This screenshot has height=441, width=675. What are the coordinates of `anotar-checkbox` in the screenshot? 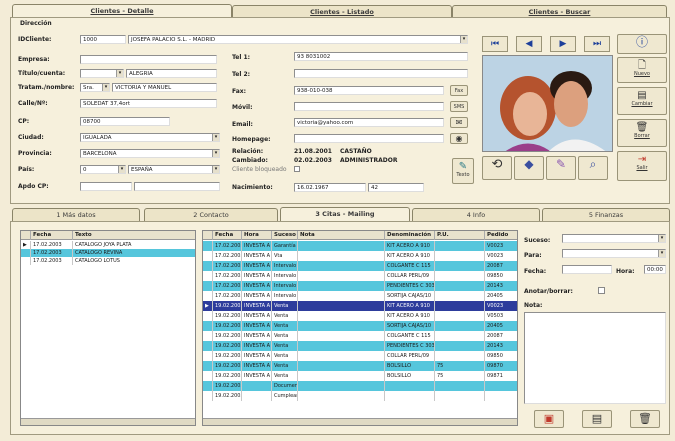 It's located at (601, 290).